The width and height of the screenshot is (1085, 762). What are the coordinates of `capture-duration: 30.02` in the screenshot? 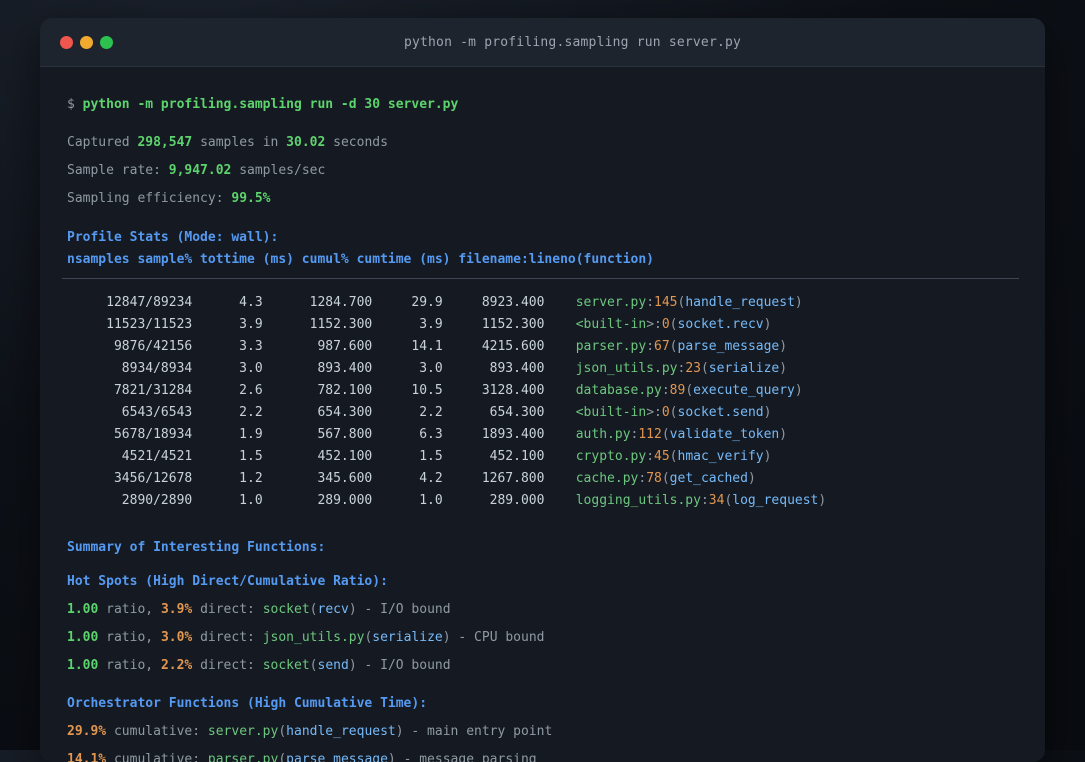 It's located at (306, 142).